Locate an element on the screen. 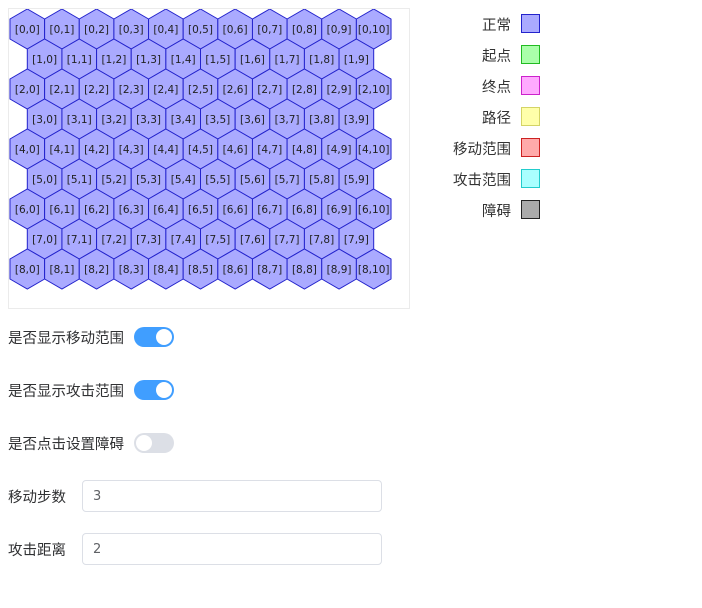  hex-cell-label: [0,8] is located at coordinates (304, 30).